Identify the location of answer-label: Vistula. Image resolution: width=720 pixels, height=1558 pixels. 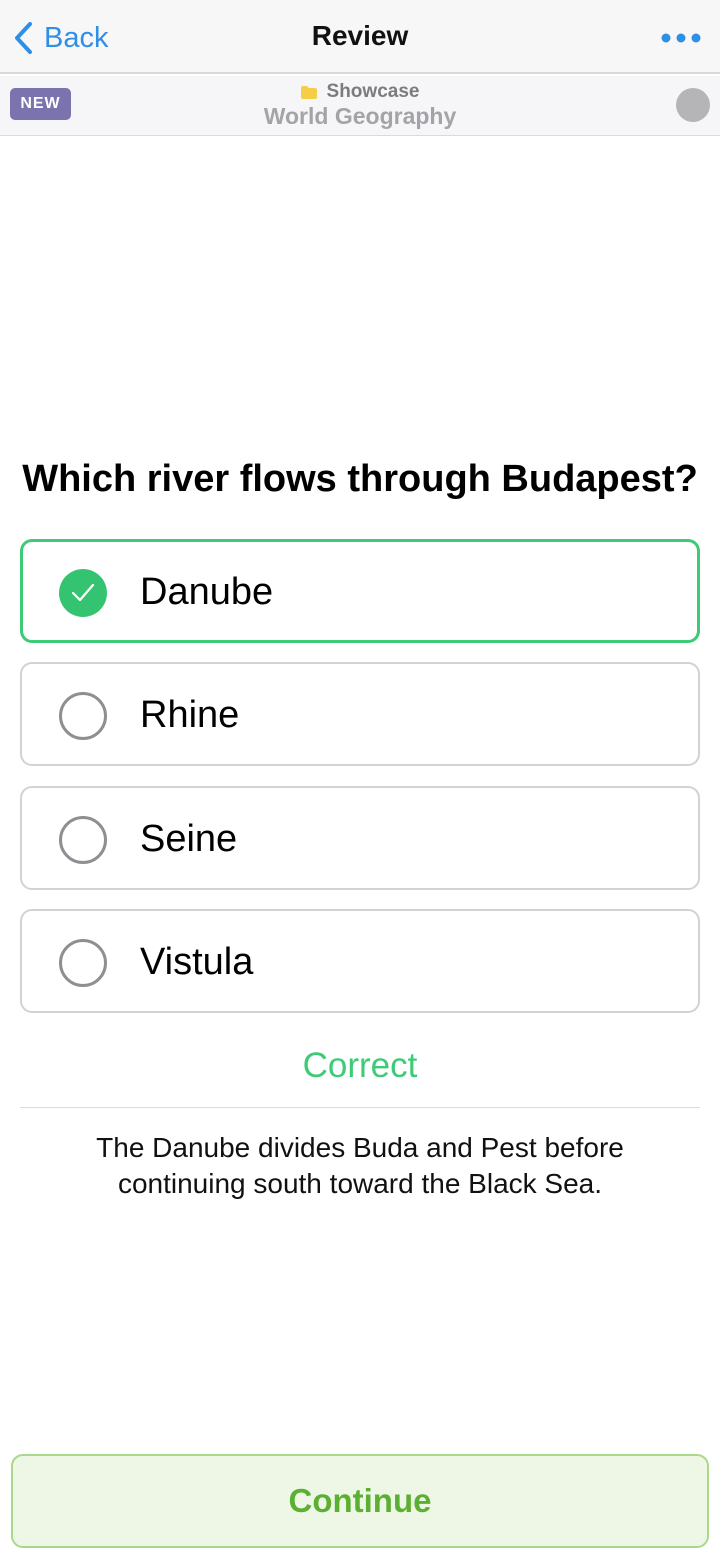
(197, 962).